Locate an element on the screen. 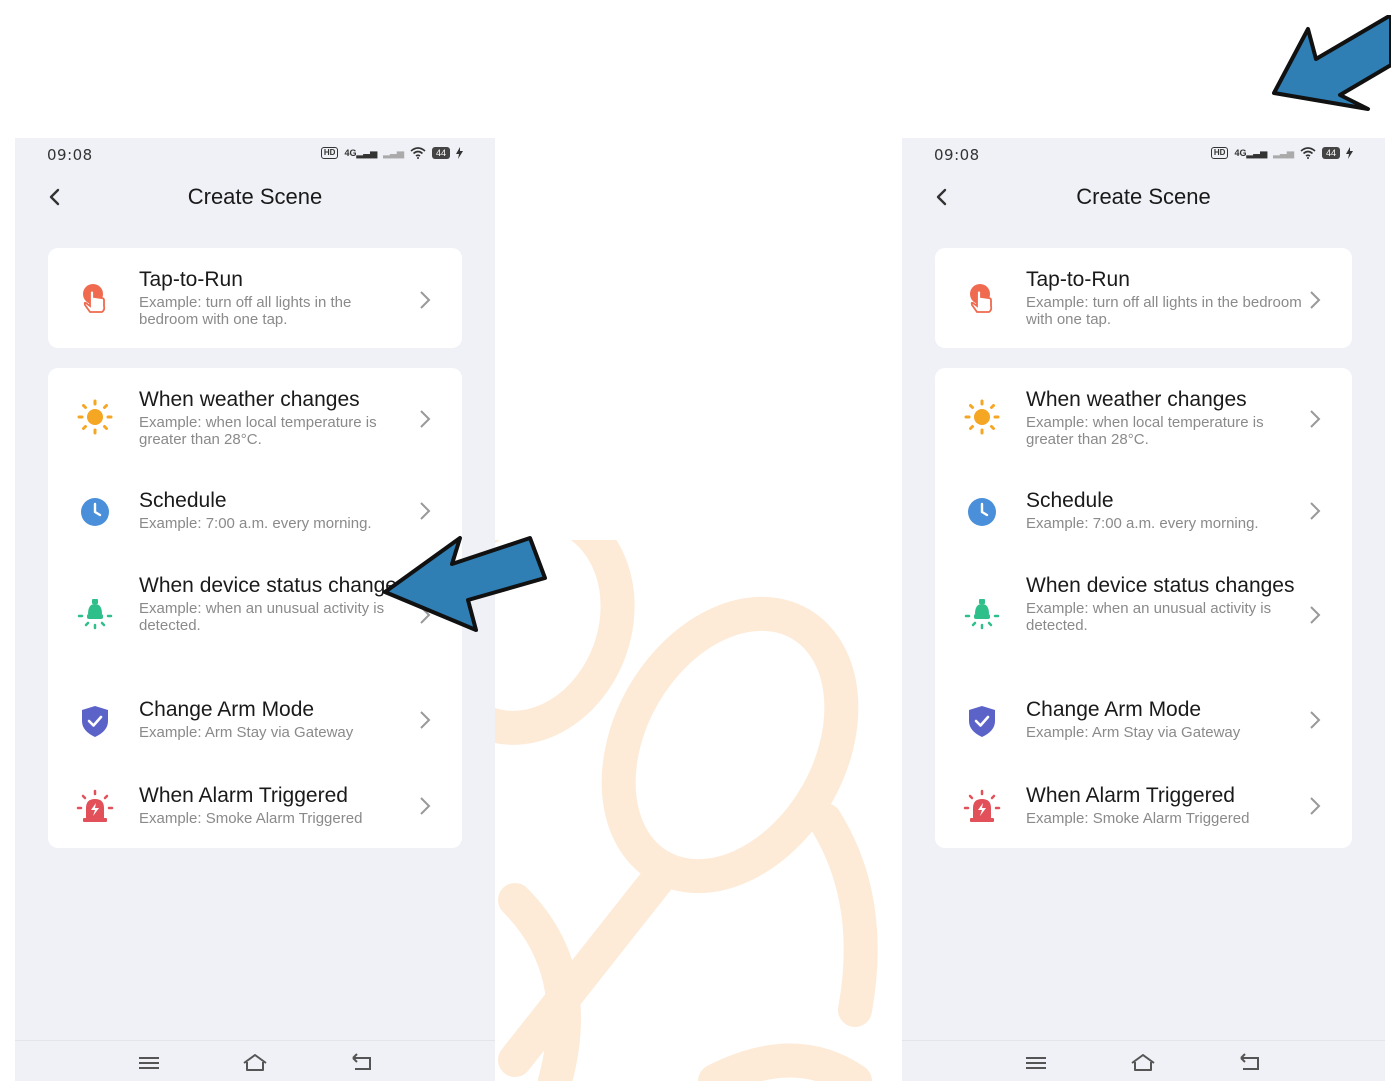 The height and width of the screenshot is (1081, 1391). background-decoration is located at coordinates (686, 810).